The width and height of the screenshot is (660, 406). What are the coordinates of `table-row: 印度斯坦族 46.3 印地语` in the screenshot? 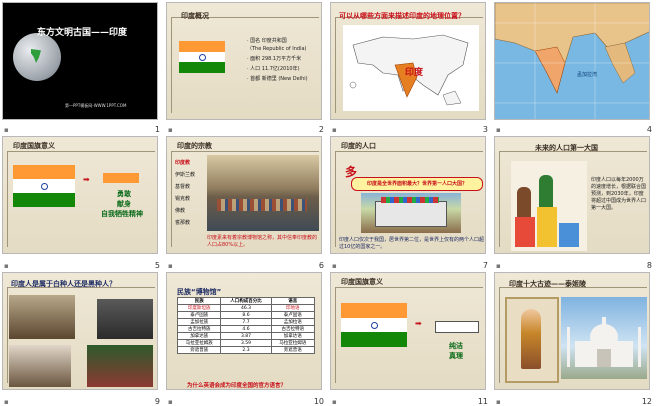 It's located at (245, 308).